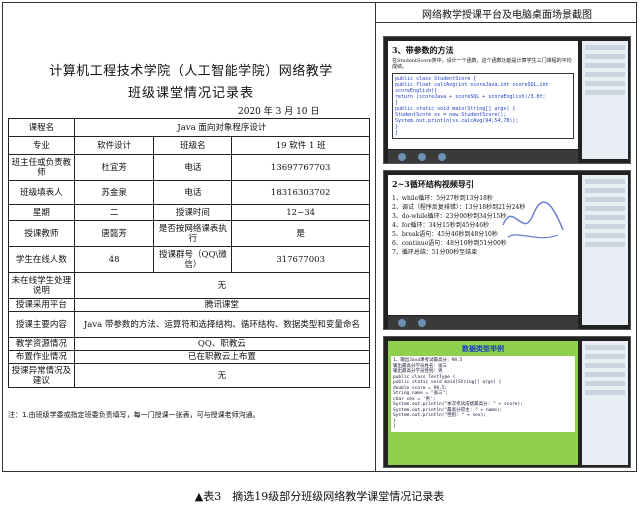  I want to click on filler-phone: 18316303702, so click(300, 192).